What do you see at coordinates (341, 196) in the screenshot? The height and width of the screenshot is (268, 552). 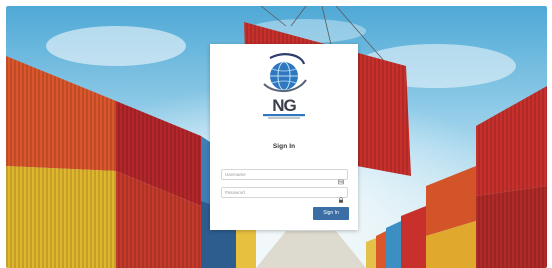 I see `lock-icon` at bounding box center [341, 196].